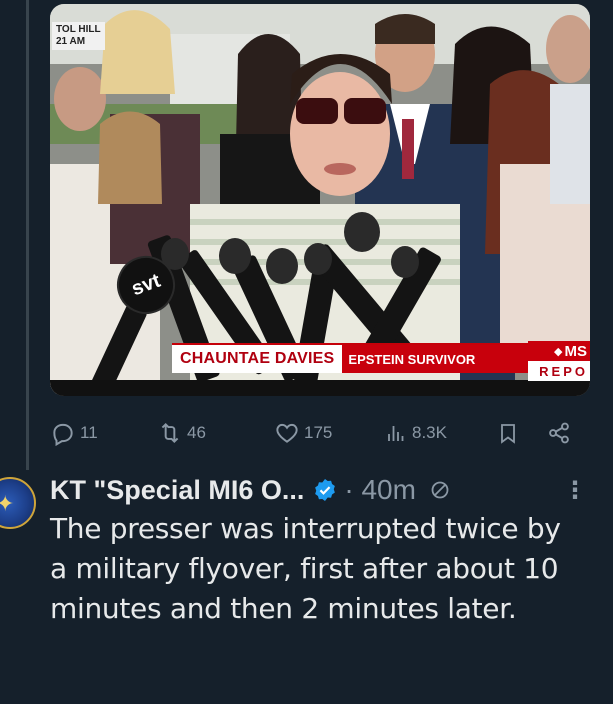  What do you see at coordinates (170, 433) in the screenshot?
I see `repost-icon` at bounding box center [170, 433].